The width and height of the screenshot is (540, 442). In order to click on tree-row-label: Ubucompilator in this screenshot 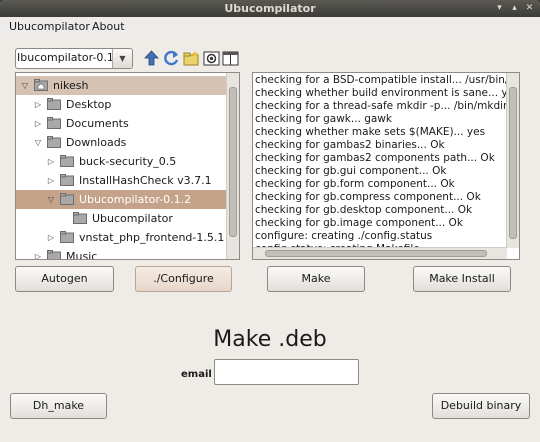, I will do `click(132, 218)`.